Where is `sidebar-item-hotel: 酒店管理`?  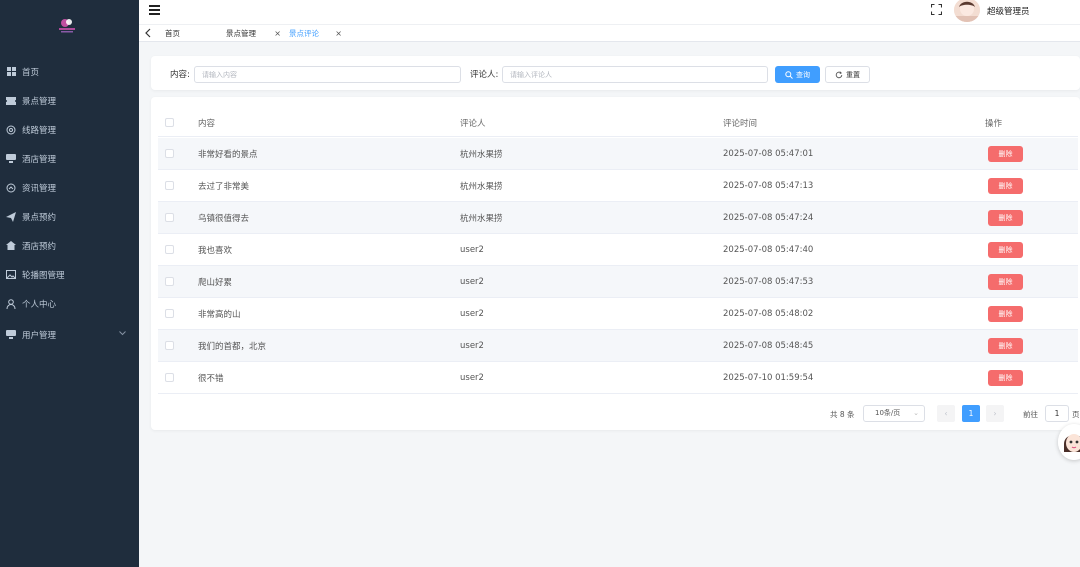
sidebar-item-hotel: 酒店管理 is located at coordinates (69, 158).